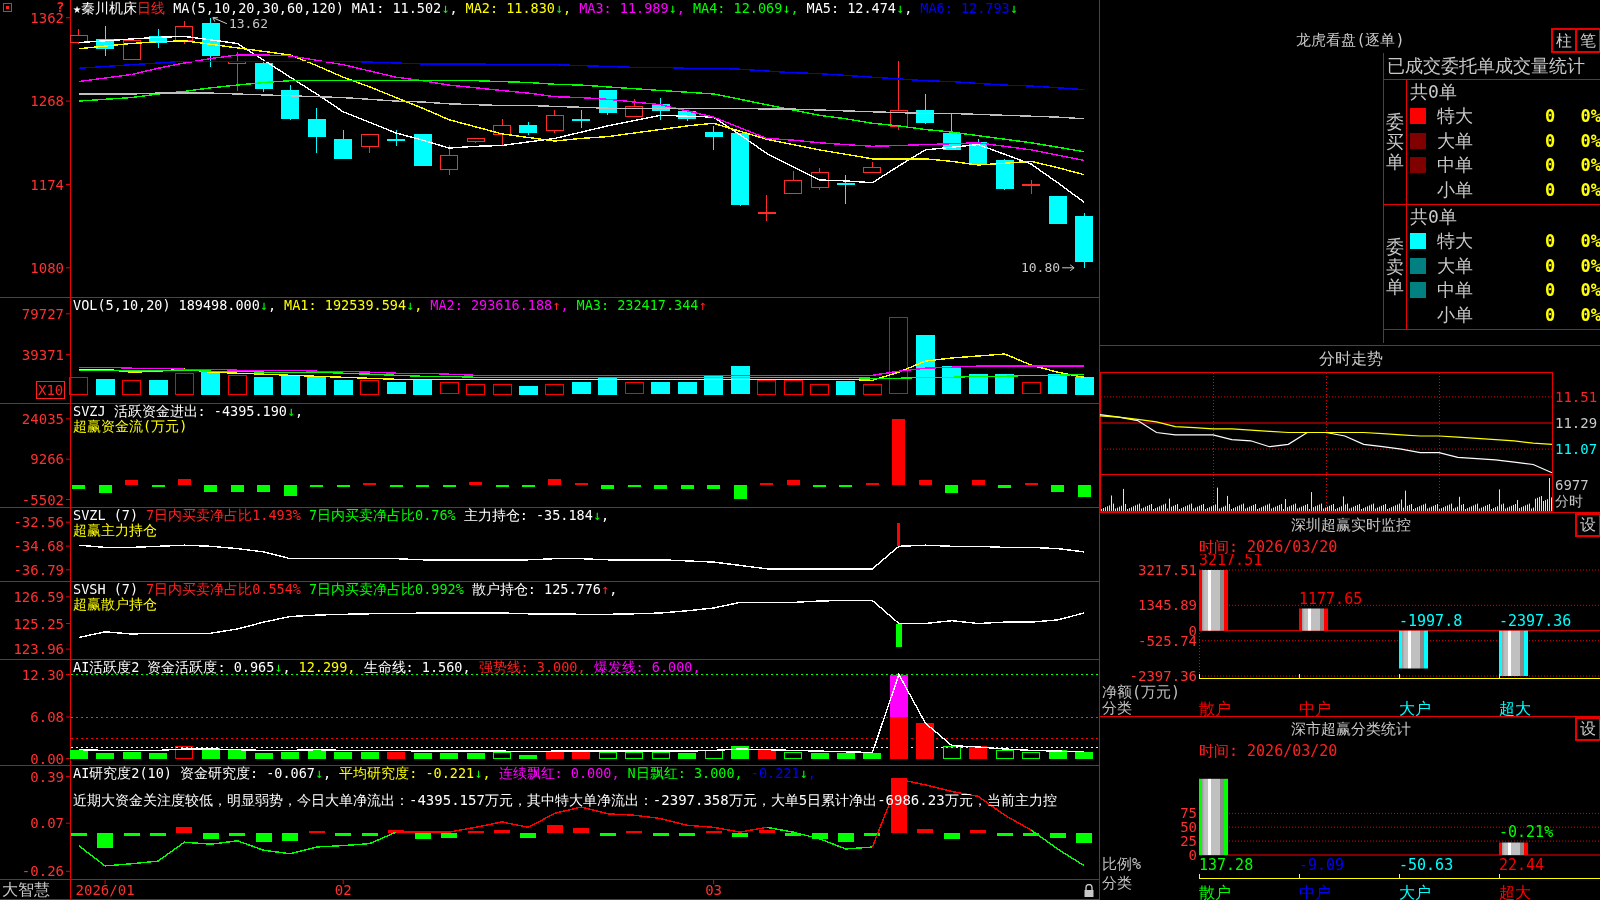  I want to click on axis-title: 比例%, so click(1122, 864).